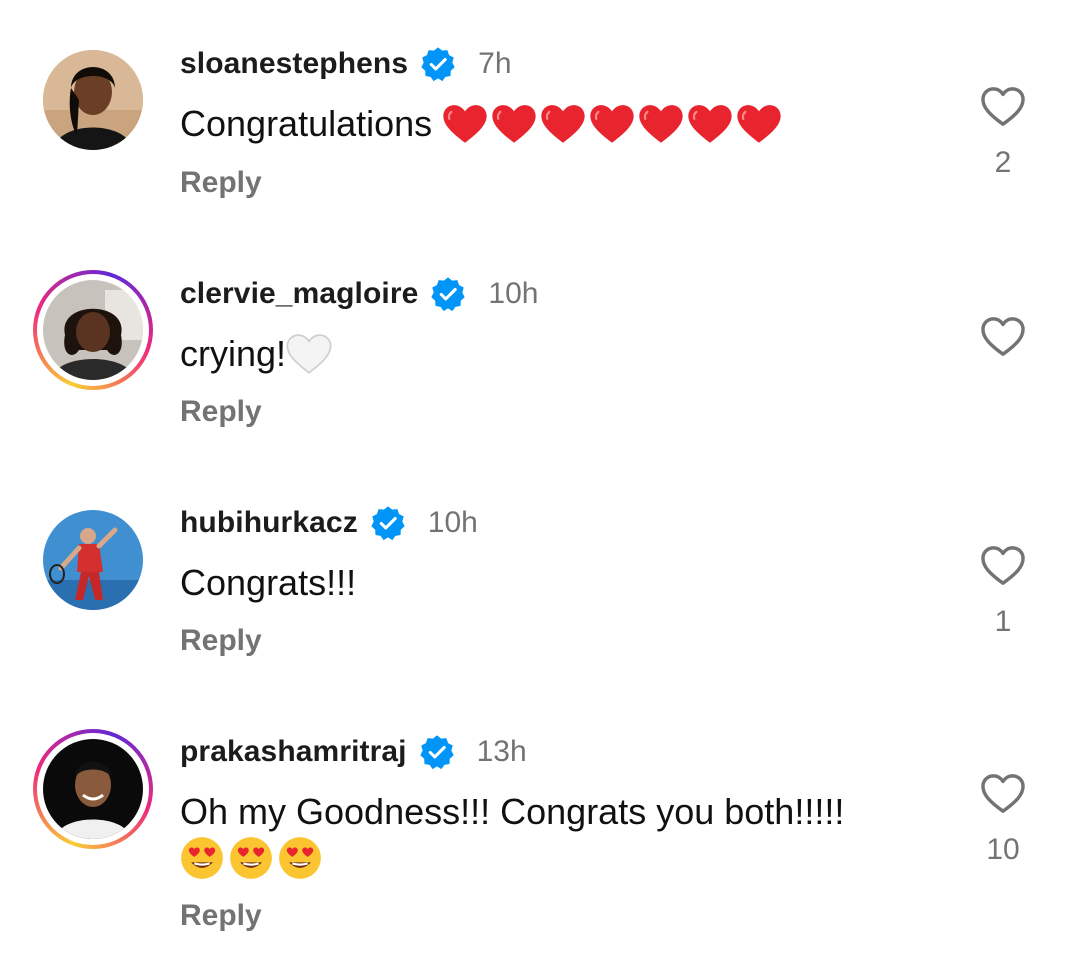 This screenshot has height=974, width=1080. I want to click on comment-username: sloanestephens, so click(294, 64).